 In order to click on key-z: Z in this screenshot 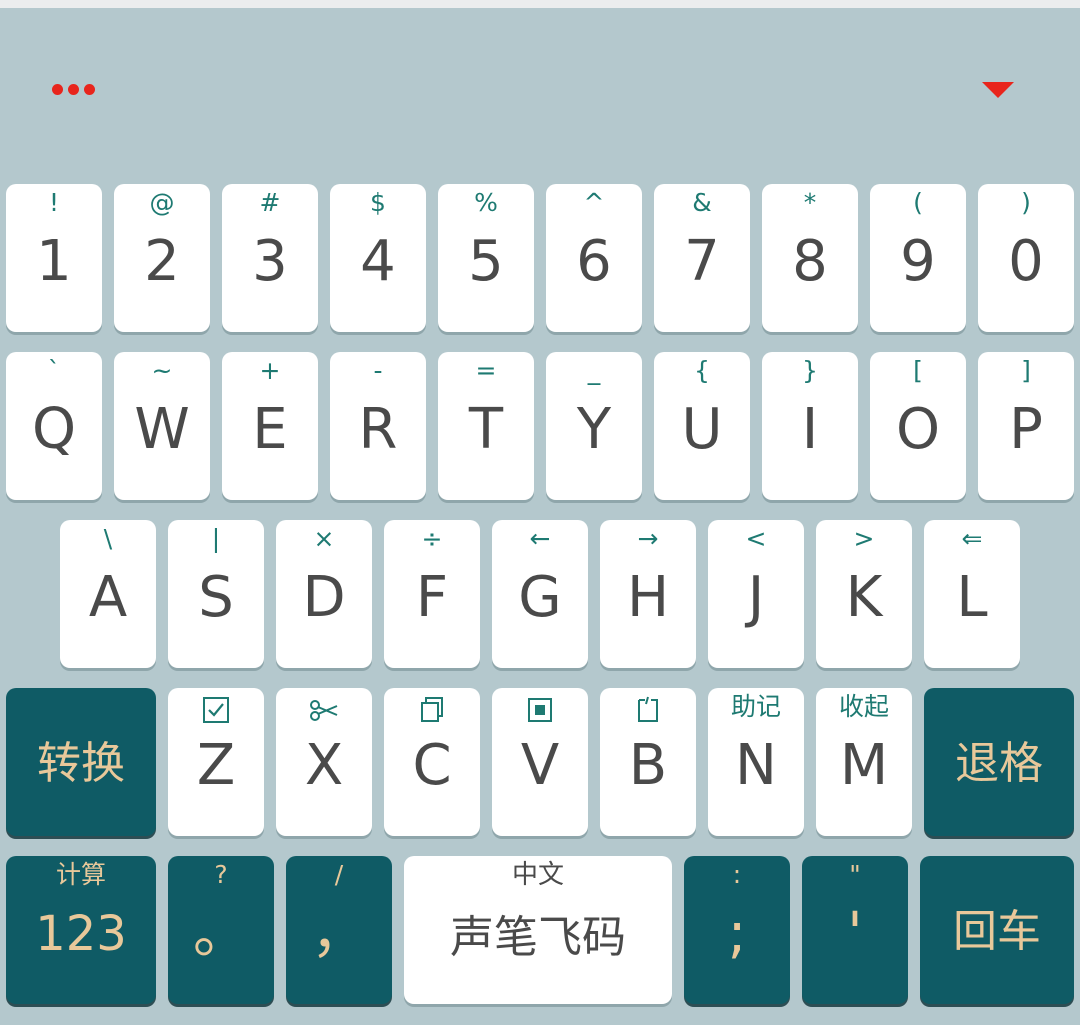, I will do `click(216, 762)`.